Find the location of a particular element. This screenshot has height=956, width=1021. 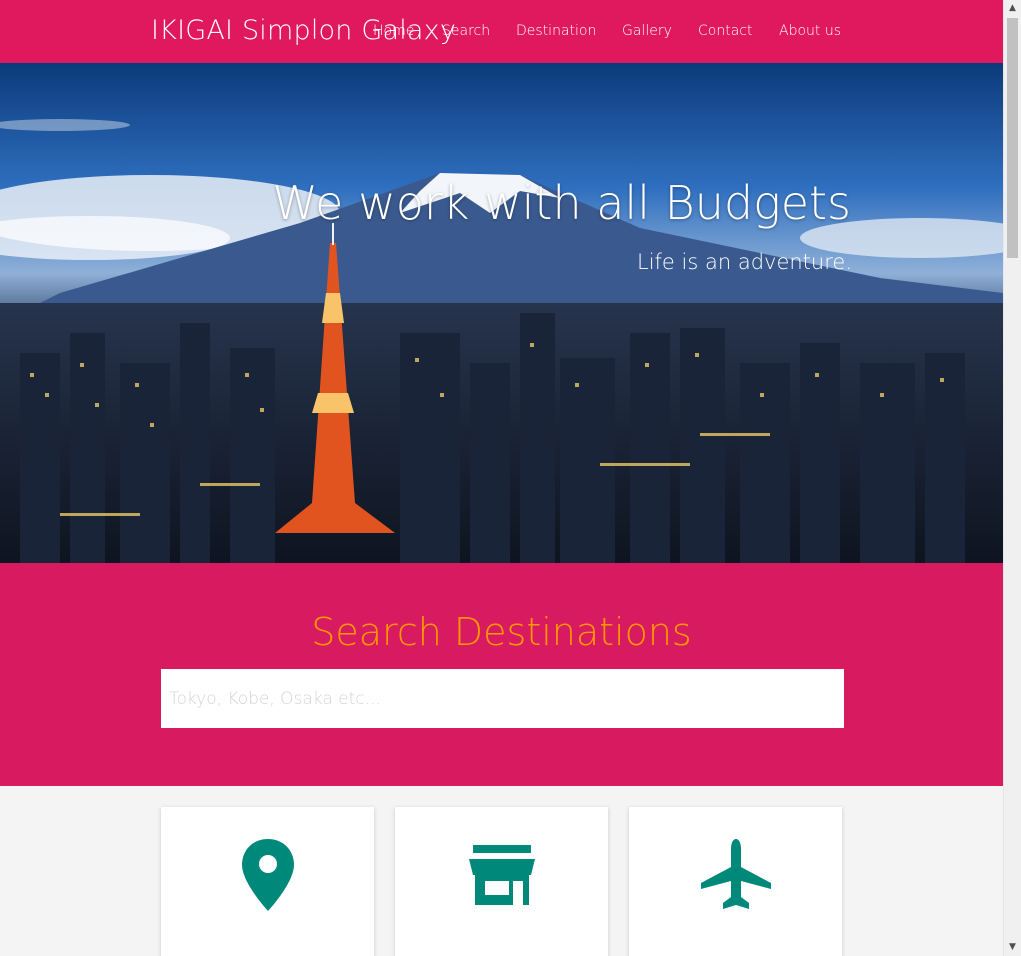

nav-gallery: Gallery is located at coordinates (647, 31).